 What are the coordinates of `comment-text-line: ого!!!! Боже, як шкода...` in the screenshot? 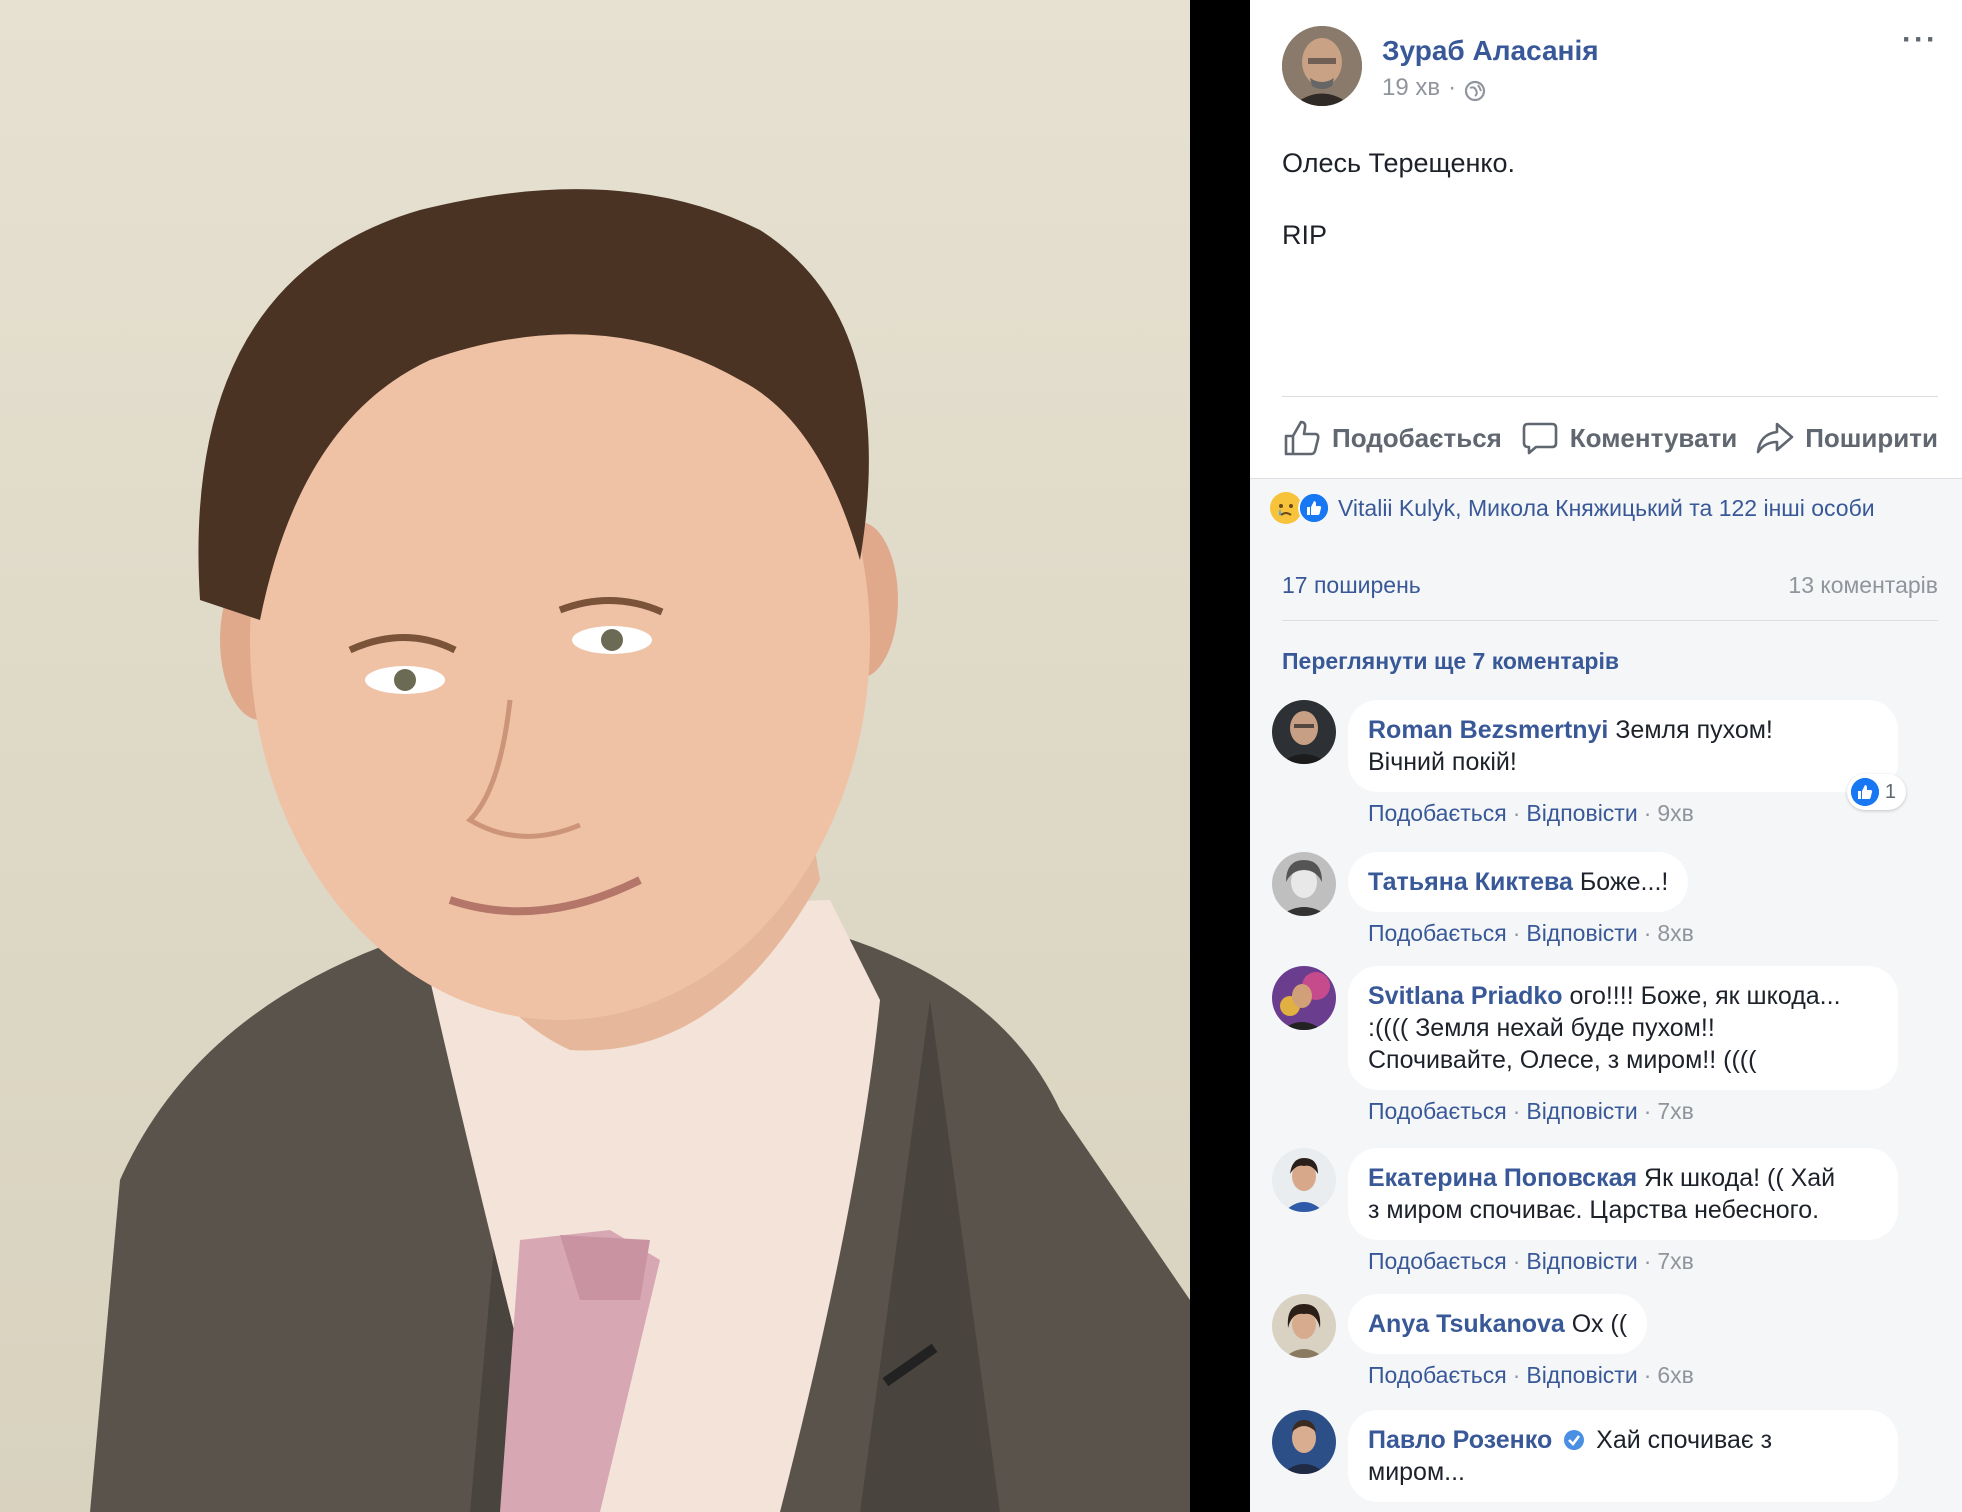 It's located at (1705, 996).